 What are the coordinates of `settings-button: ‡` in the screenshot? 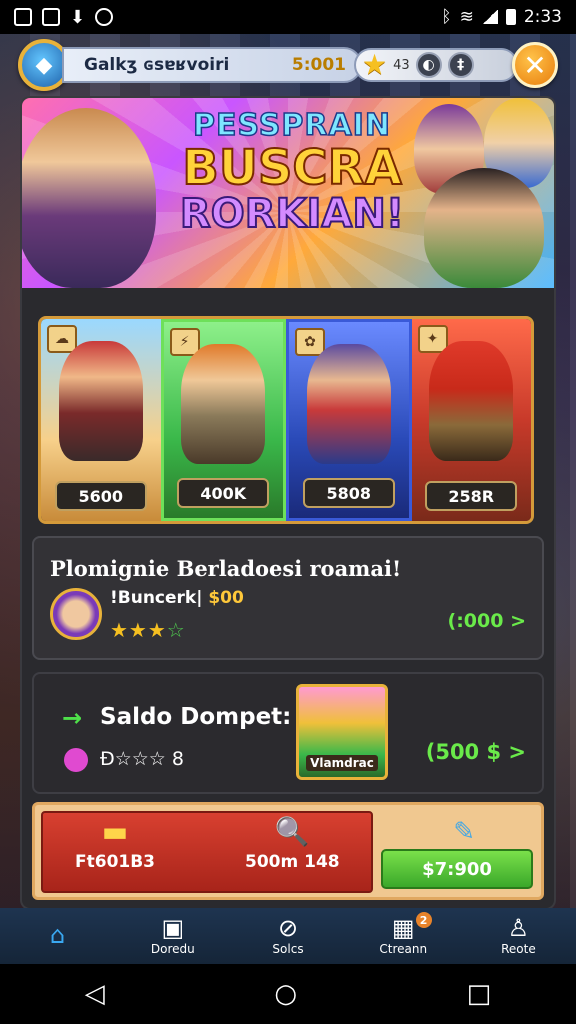 It's located at (460, 65).